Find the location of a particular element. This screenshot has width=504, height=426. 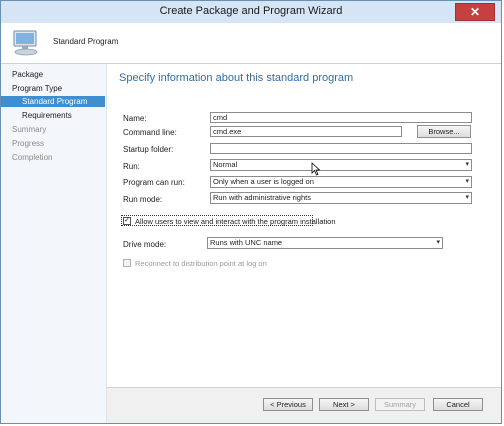

window-title: Create Package and Program Wizard is located at coordinates (251, 11).